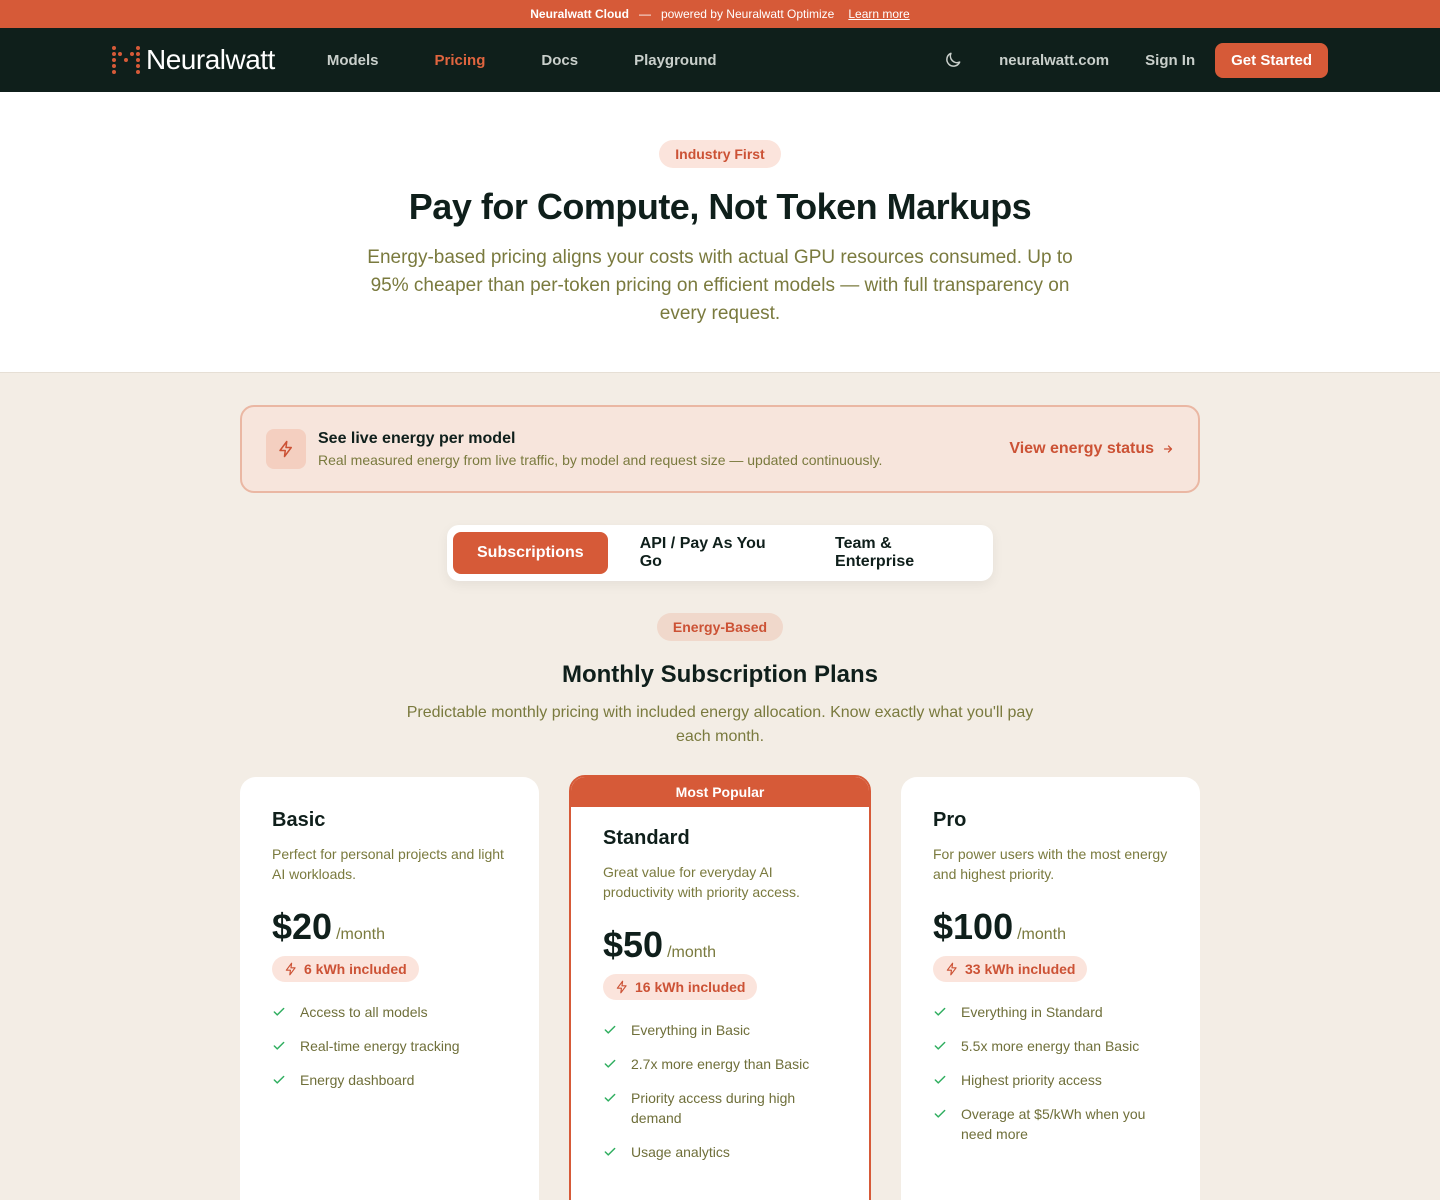 This screenshot has height=1200, width=1440. What do you see at coordinates (899, 553) in the screenshot?
I see `tab-team-enterprise: Team & Enterprise` at bounding box center [899, 553].